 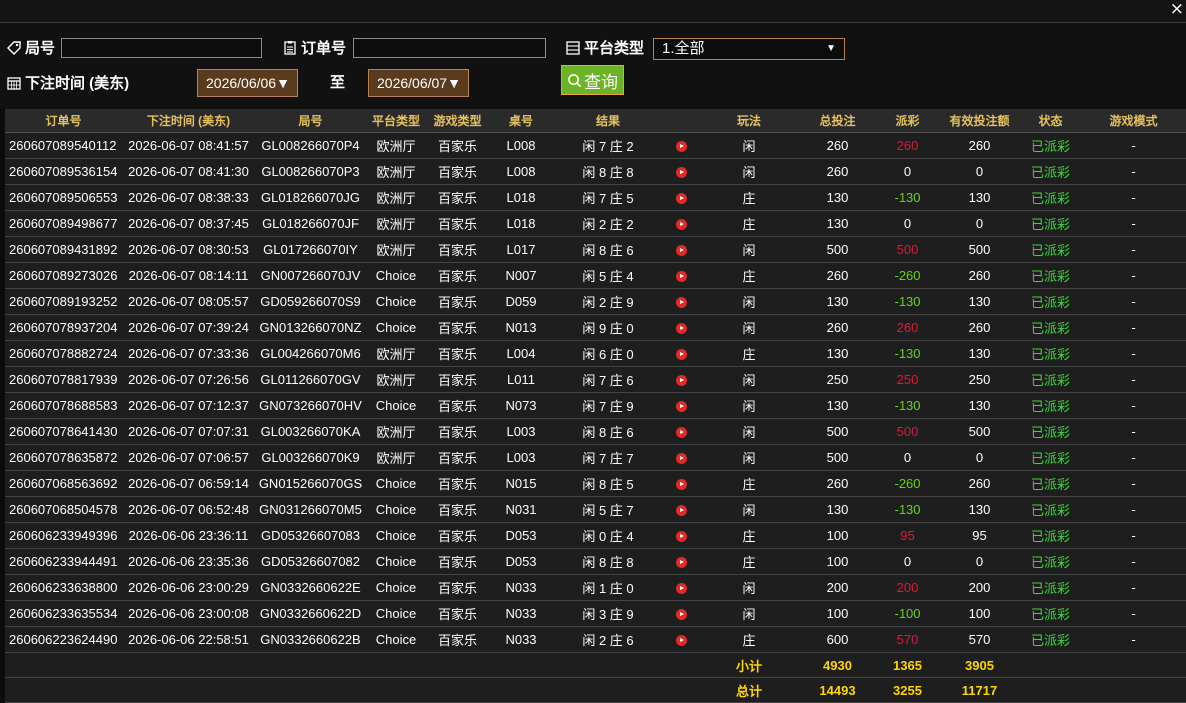 I want to click on column-header: 游戏模式, so click(x=1133, y=121).